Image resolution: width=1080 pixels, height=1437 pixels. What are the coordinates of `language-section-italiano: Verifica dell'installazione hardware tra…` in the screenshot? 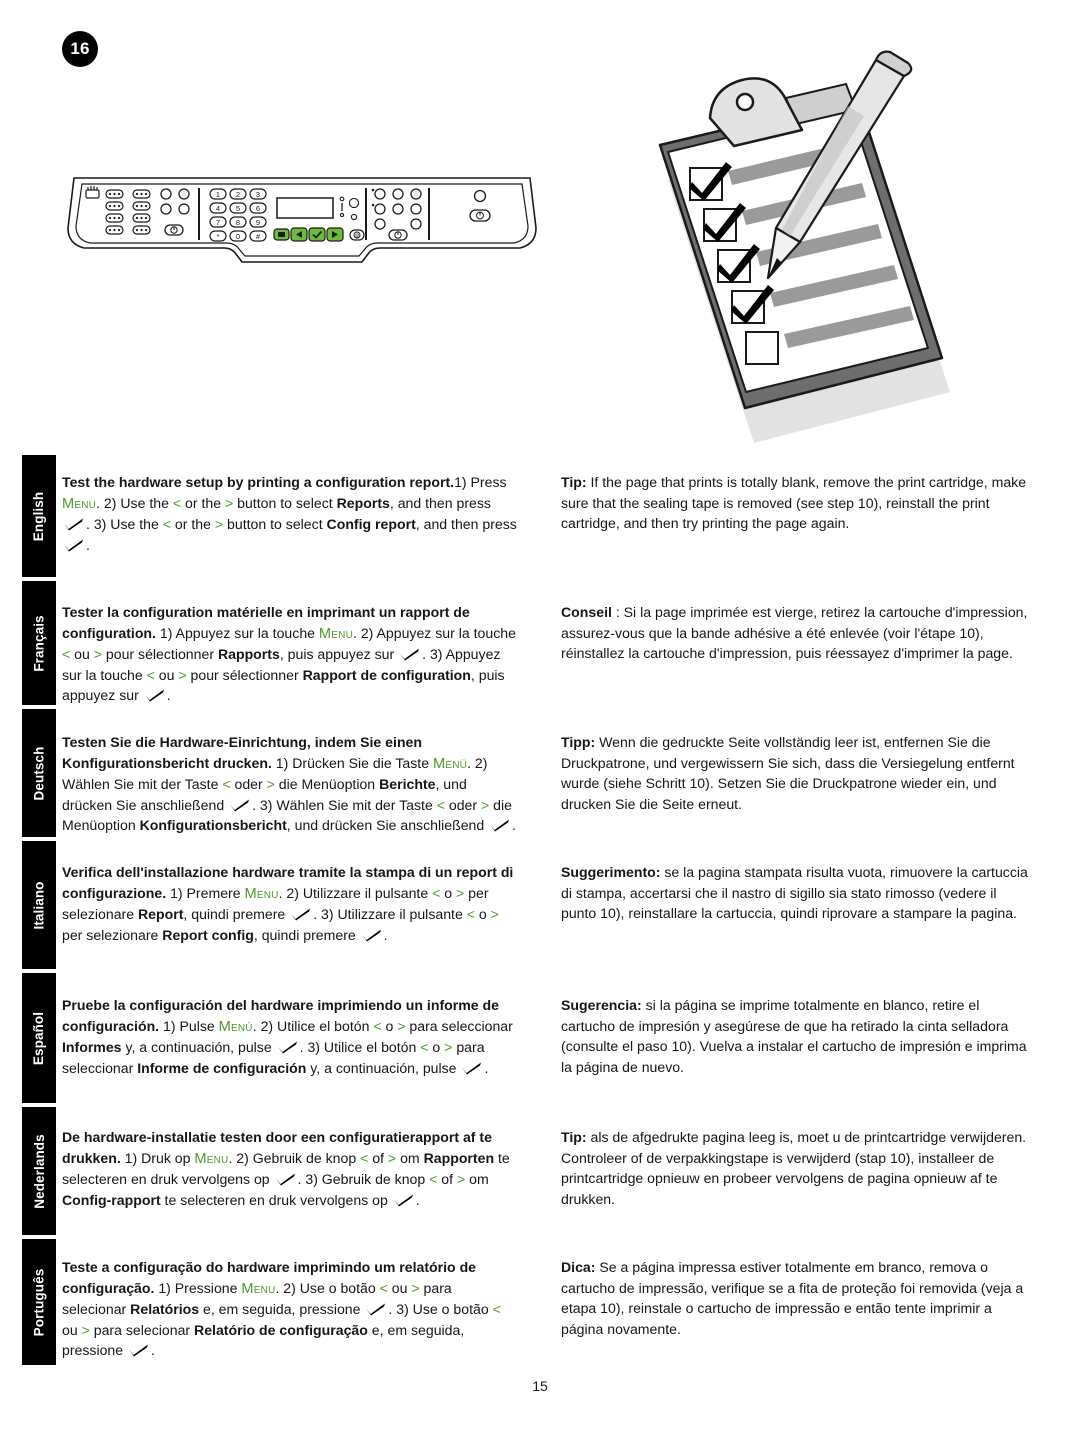 It's located at (547, 904).